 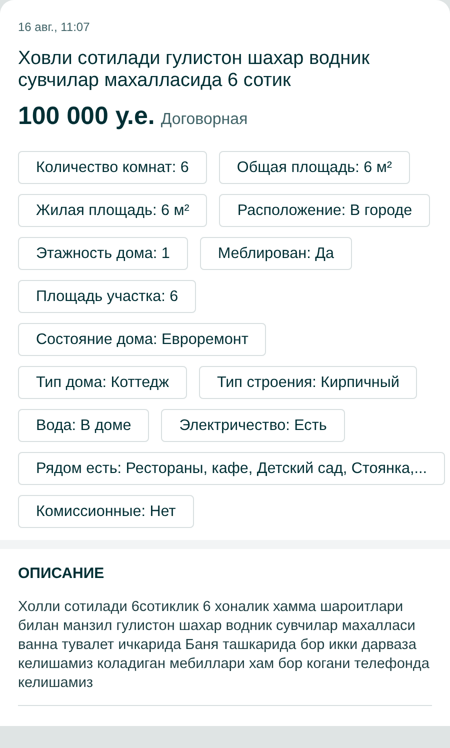 I want to click on price-note: Договорная, so click(x=204, y=120).